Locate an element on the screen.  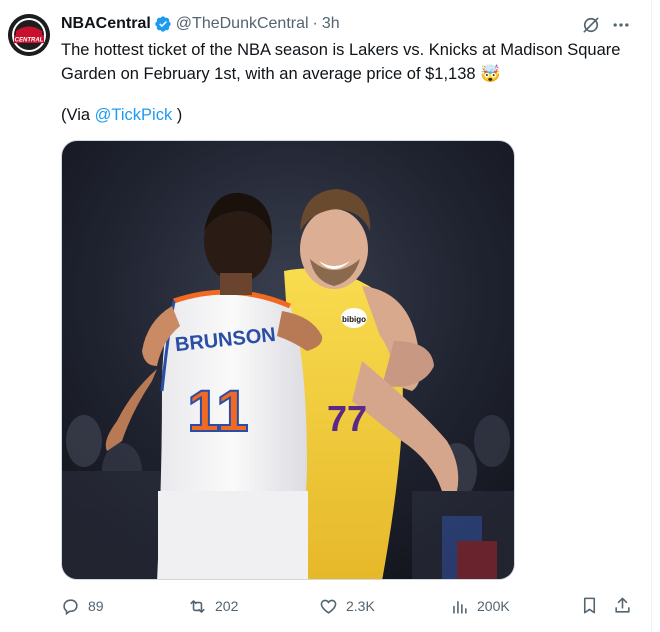
via-suffix: ) is located at coordinates (177, 115).